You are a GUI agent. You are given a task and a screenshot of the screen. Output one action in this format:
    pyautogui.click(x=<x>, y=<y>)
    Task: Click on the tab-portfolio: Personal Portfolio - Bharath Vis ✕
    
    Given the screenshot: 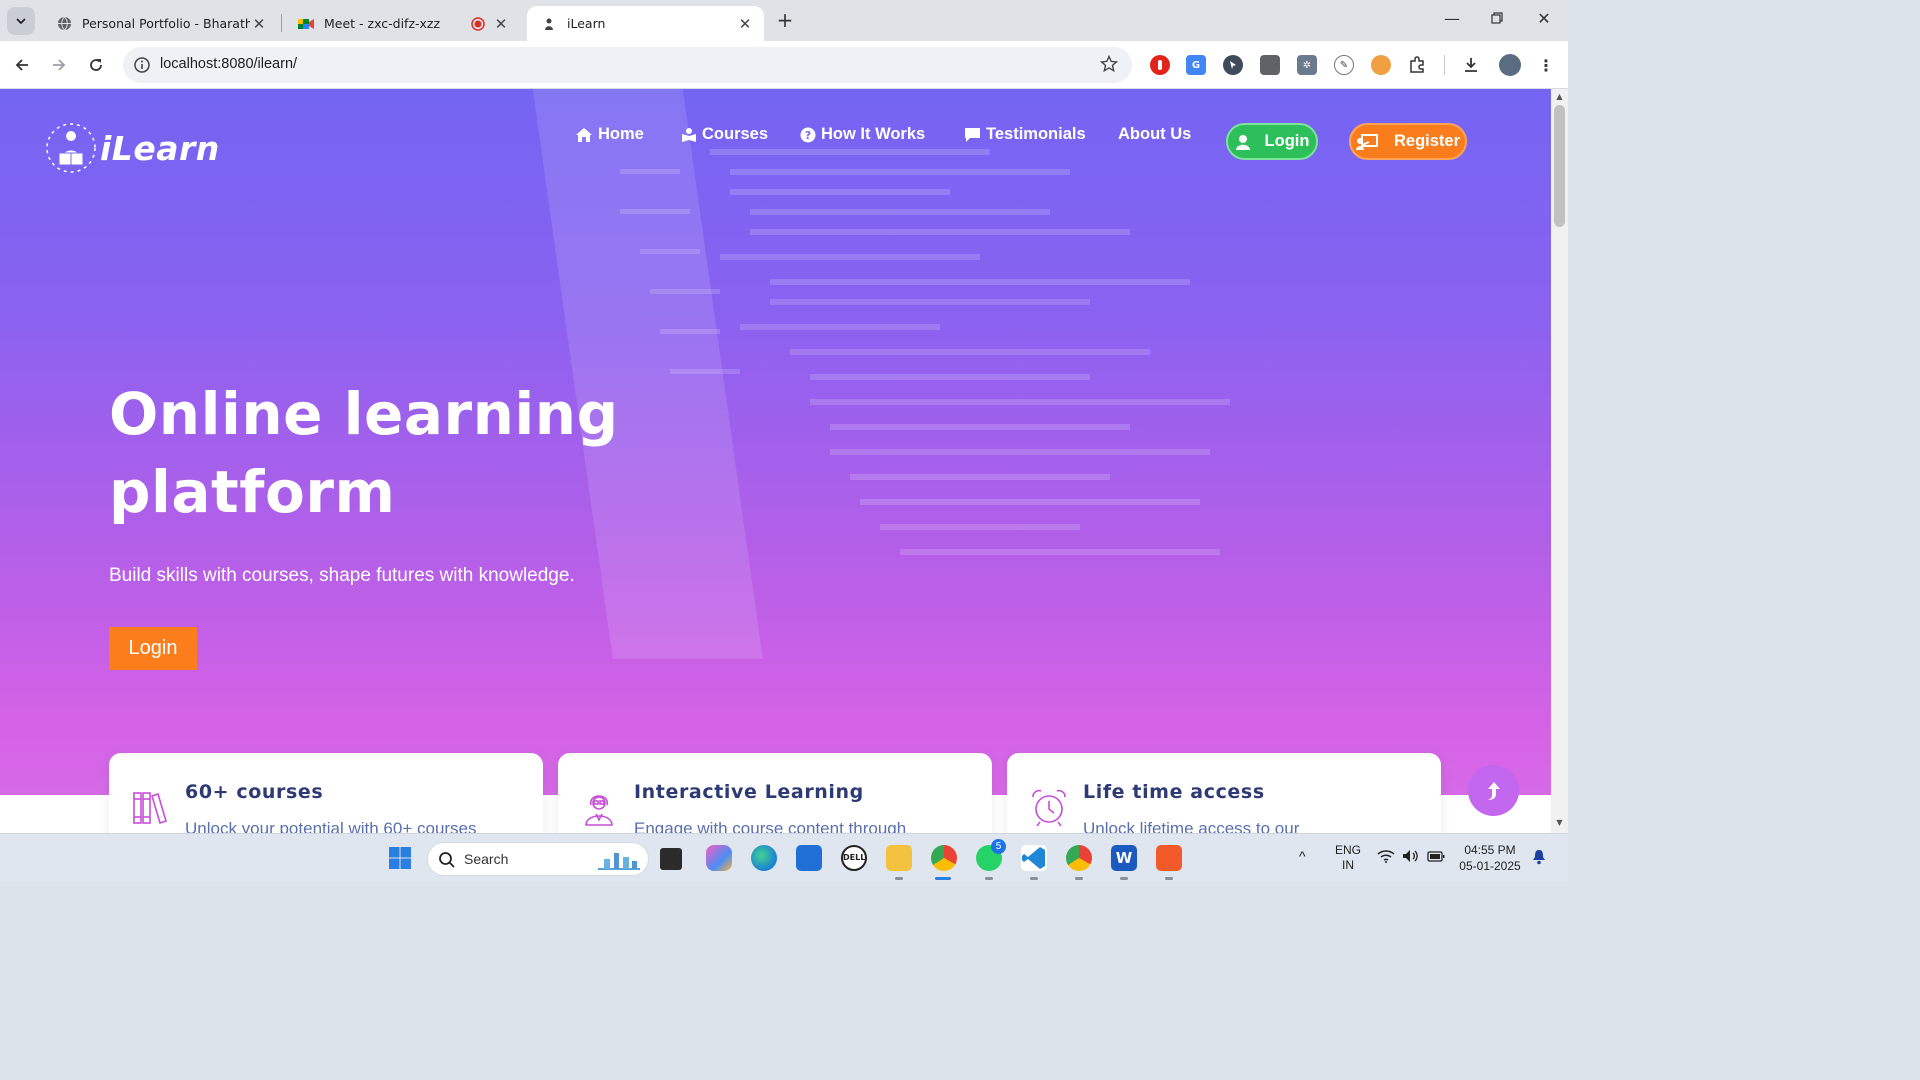 What is the action you would take?
    pyautogui.click(x=160, y=23)
    